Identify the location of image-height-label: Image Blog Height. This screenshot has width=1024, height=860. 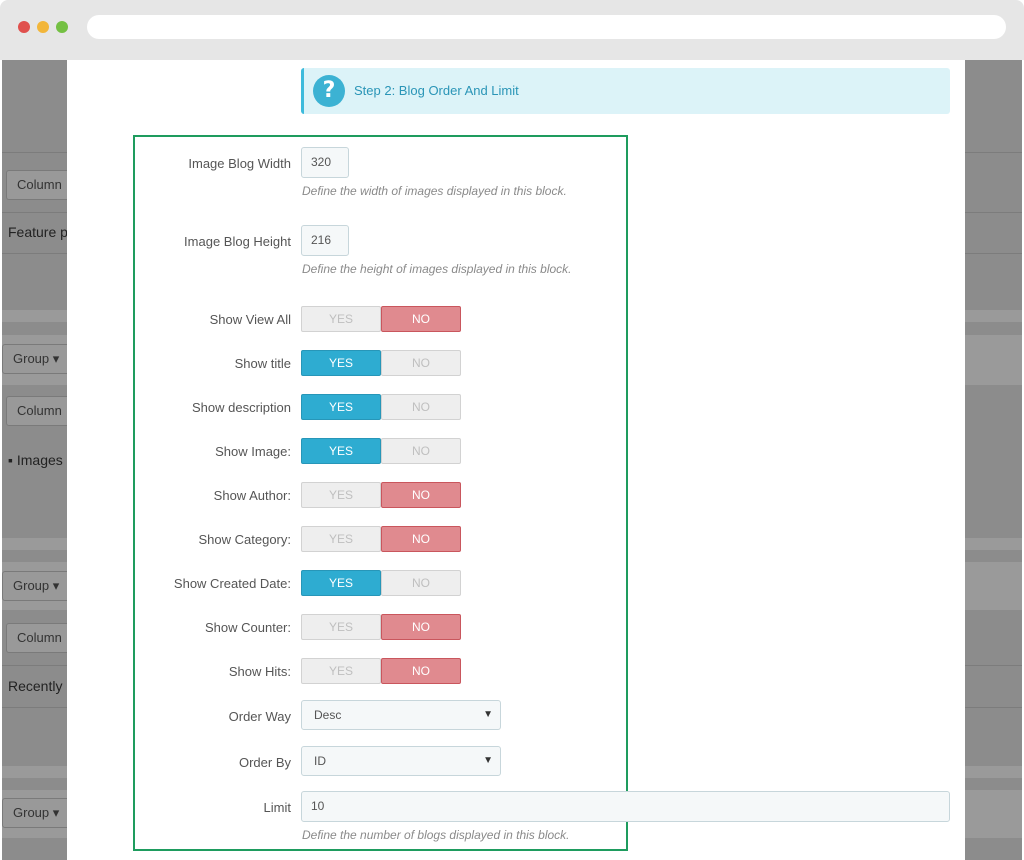
(237, 241).